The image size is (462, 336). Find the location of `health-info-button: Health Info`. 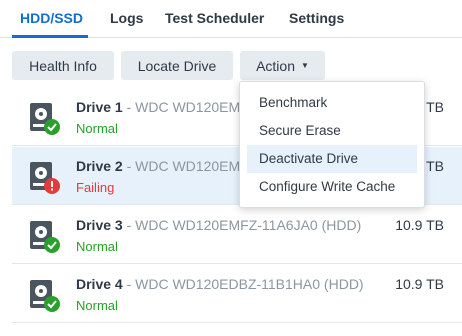

health-info-button: Health Info is located at coordinates (63, 65).